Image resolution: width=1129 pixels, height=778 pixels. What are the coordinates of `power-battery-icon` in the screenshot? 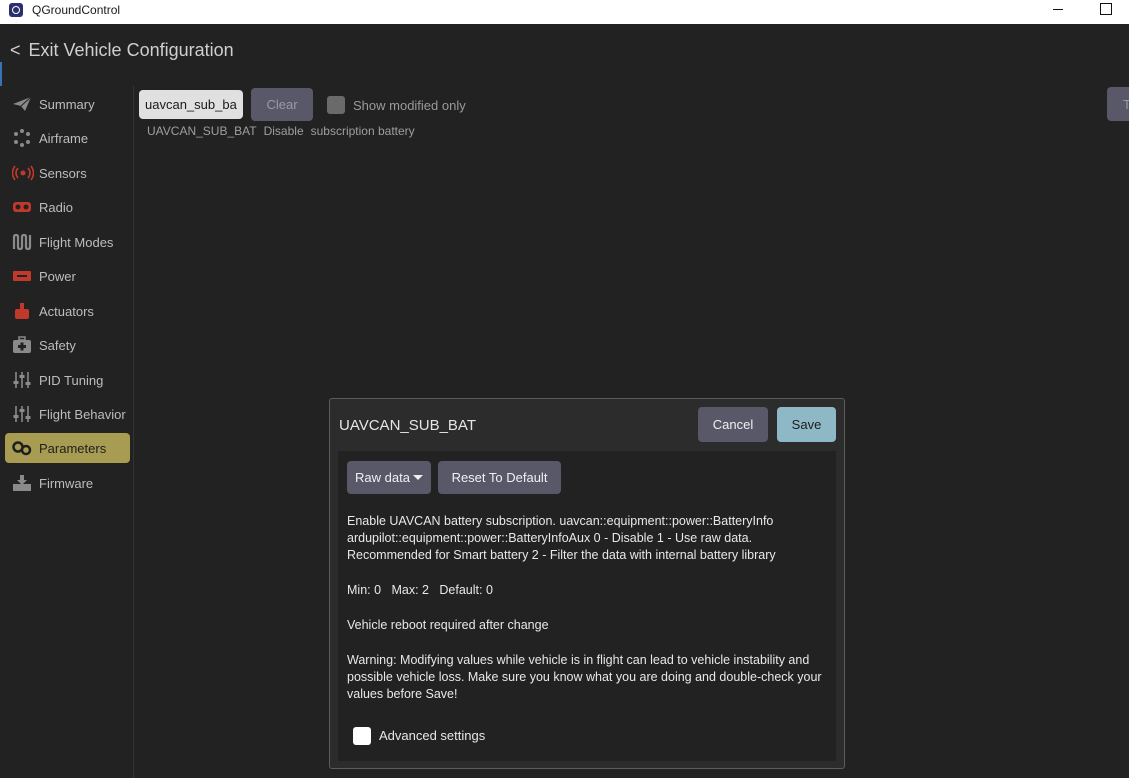 It's located at (22, 276).